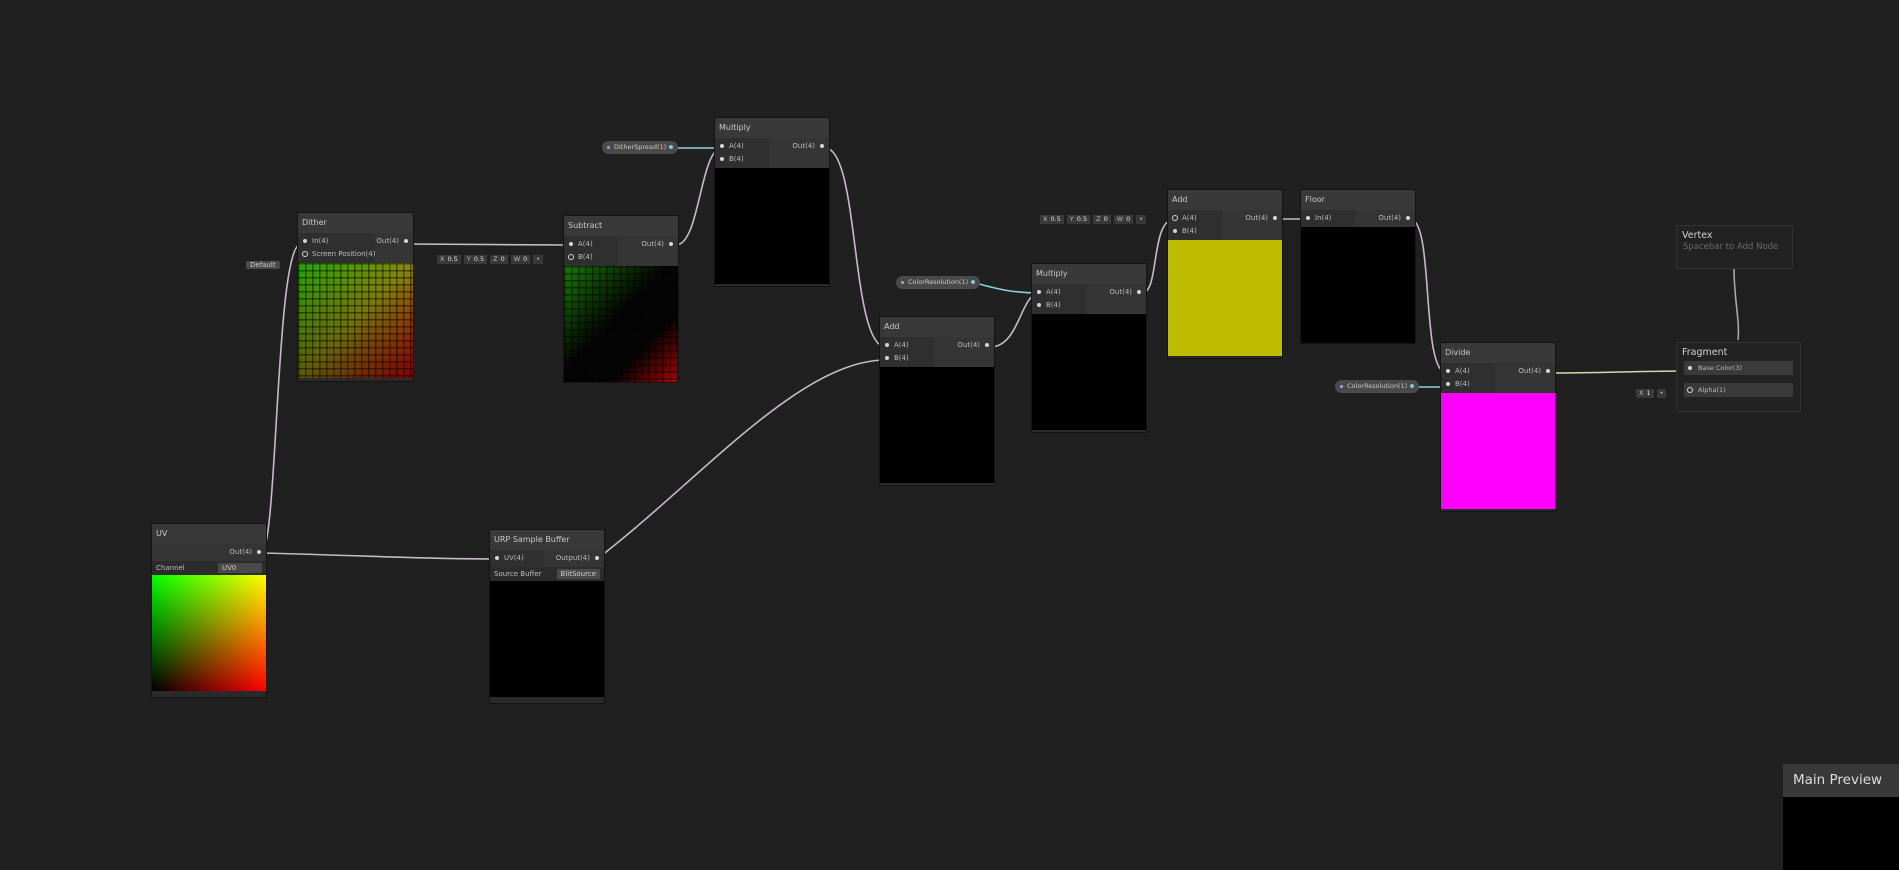 The width and height of the screenshot is (1899, 870). Describe the element at coordinates (772, 226) in the screenshot. I see `multiply1-preview` at that location.